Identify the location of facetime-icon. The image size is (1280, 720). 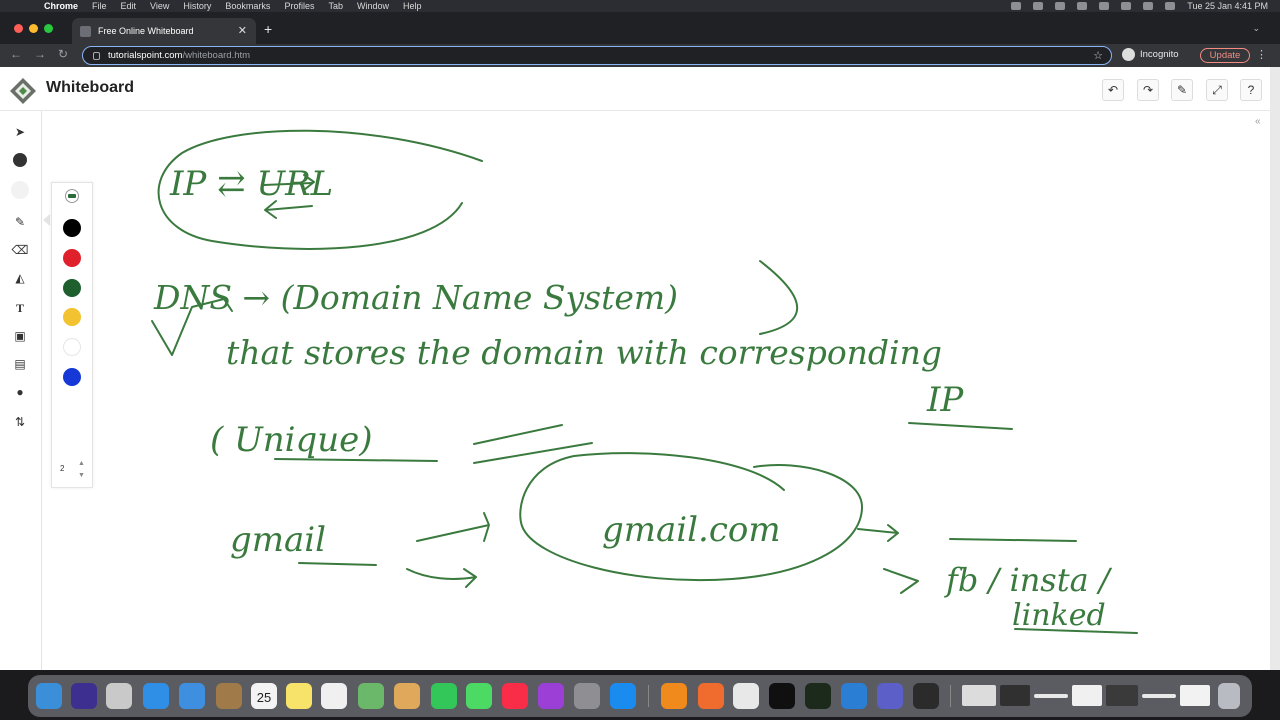
(444, 696).